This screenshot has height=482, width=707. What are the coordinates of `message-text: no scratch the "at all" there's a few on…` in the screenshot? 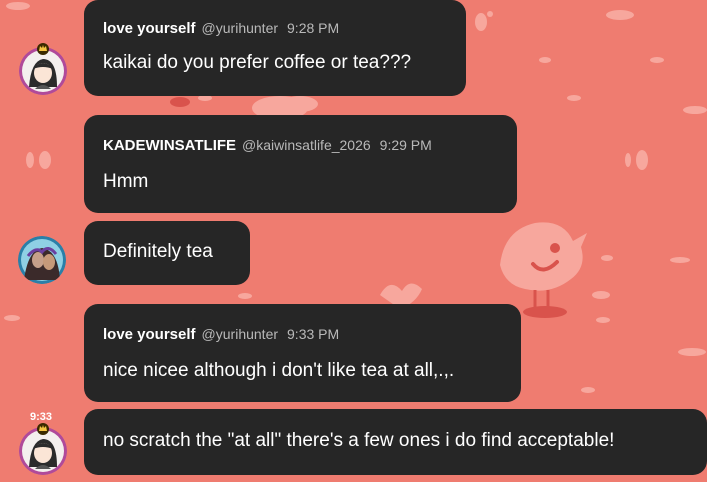 It's located at (359, 440).